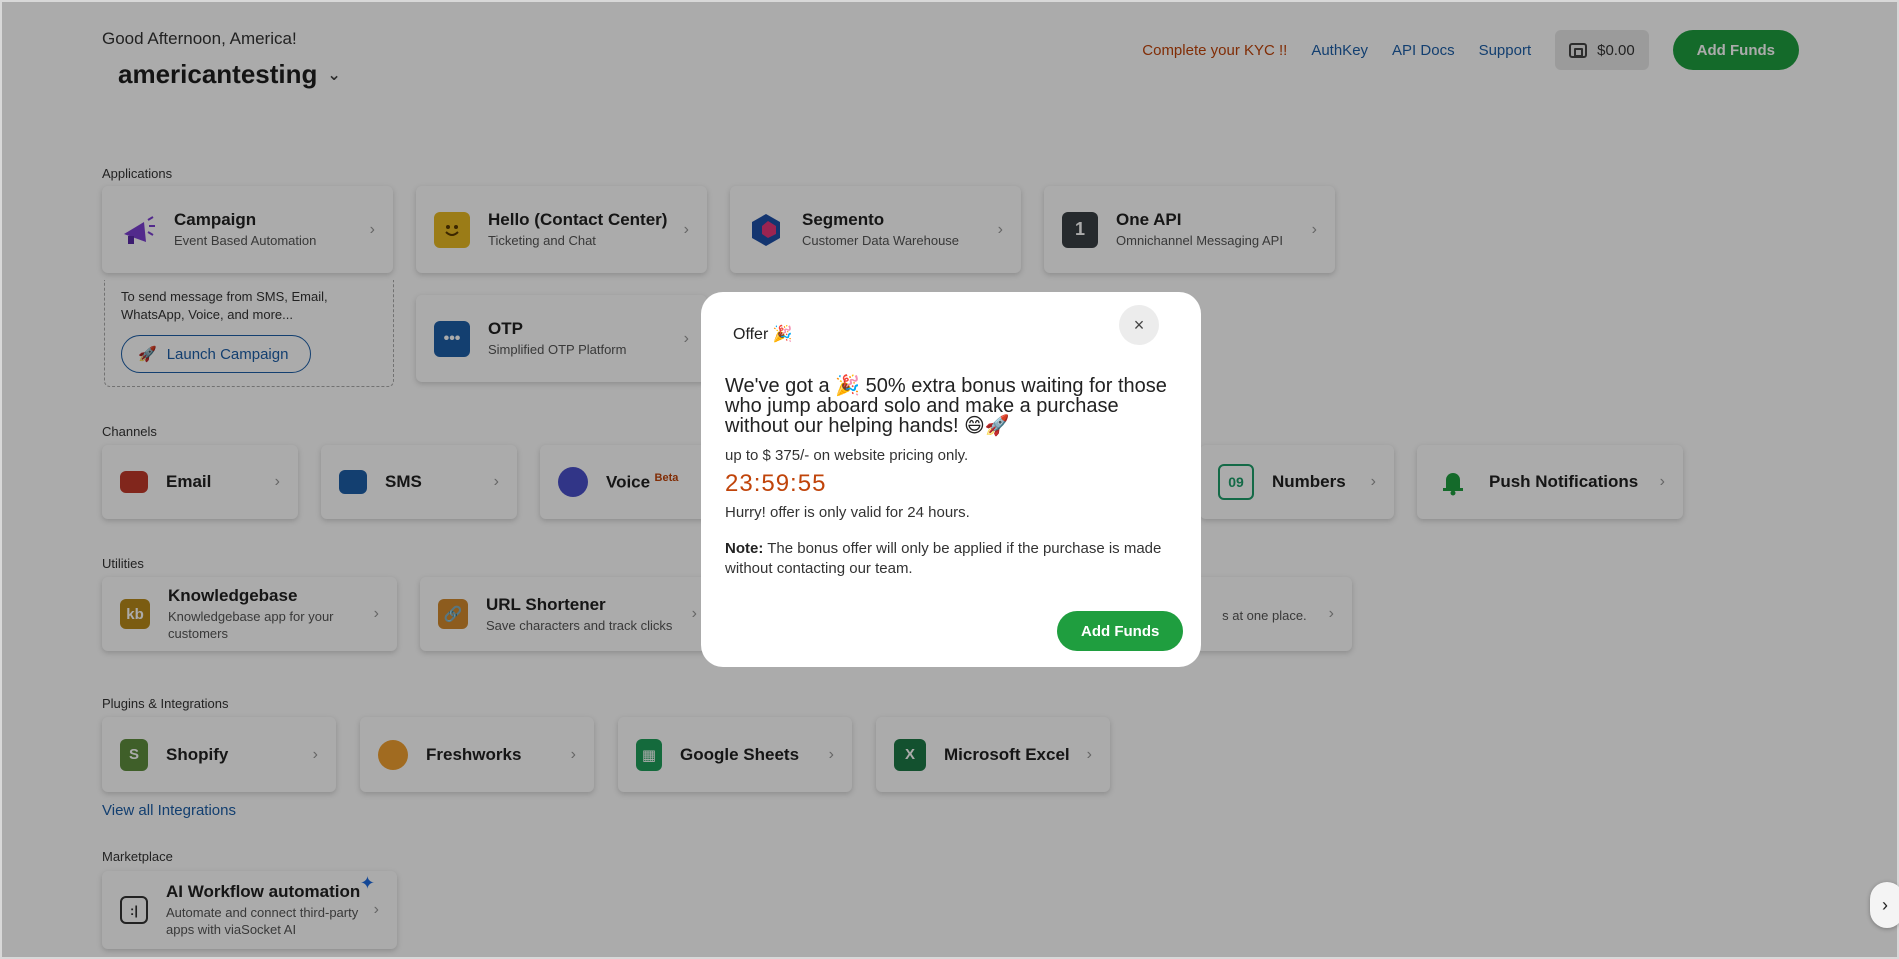 The height and width of the screenshot is (959, 1899). Describe the element at coordinates (776, 483) in the screenshot. I see `countdown-timer: 23:59:55` at that location.